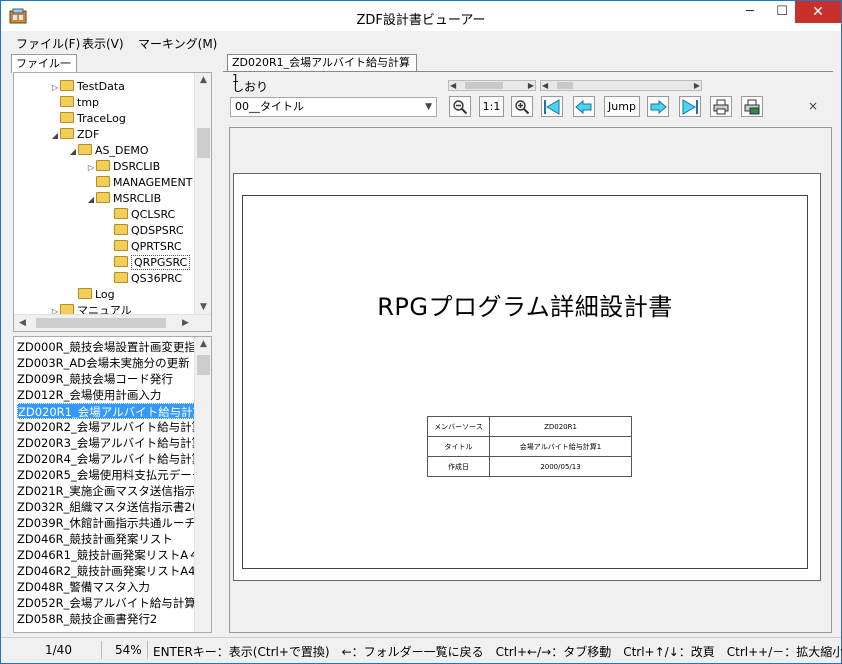  I want to click on meta-value: 会場アルバイト給与計算1, so click(560, 446).